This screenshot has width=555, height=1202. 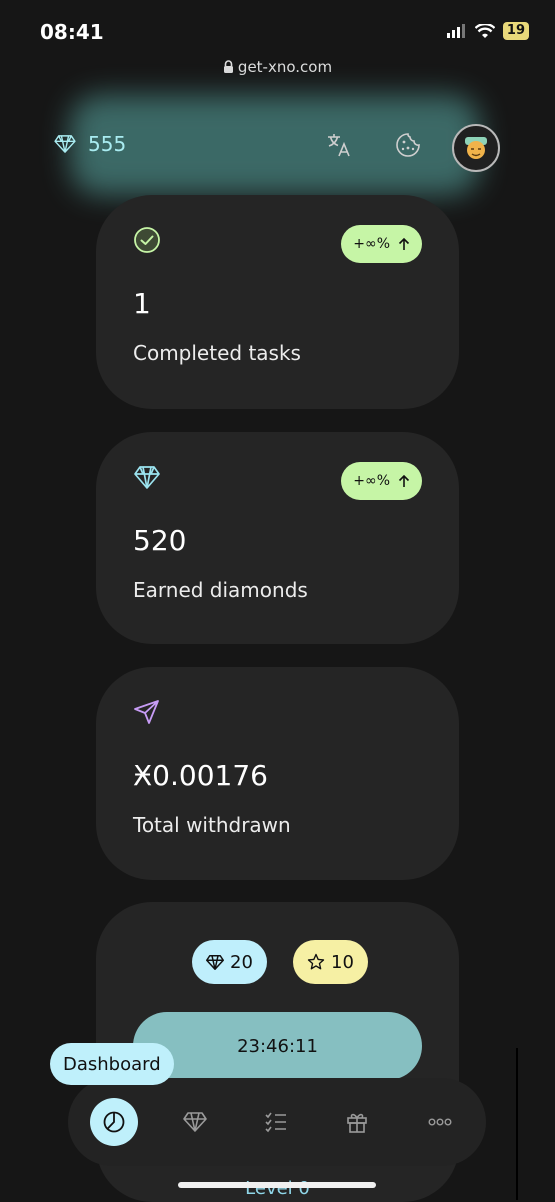 What do you see at coordinates (285, 67) in the screenshot?
I see `url-text: get-xno.com` at bounding box center [285, 67].